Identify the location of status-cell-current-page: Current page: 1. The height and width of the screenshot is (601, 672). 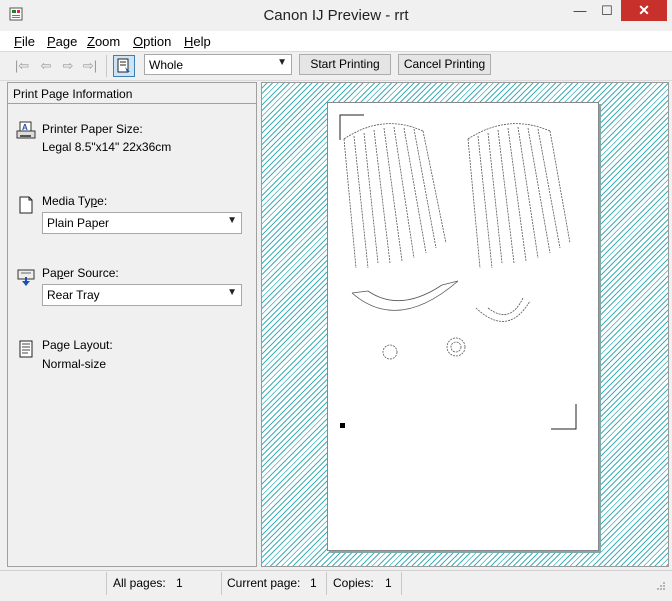
(273, 583).